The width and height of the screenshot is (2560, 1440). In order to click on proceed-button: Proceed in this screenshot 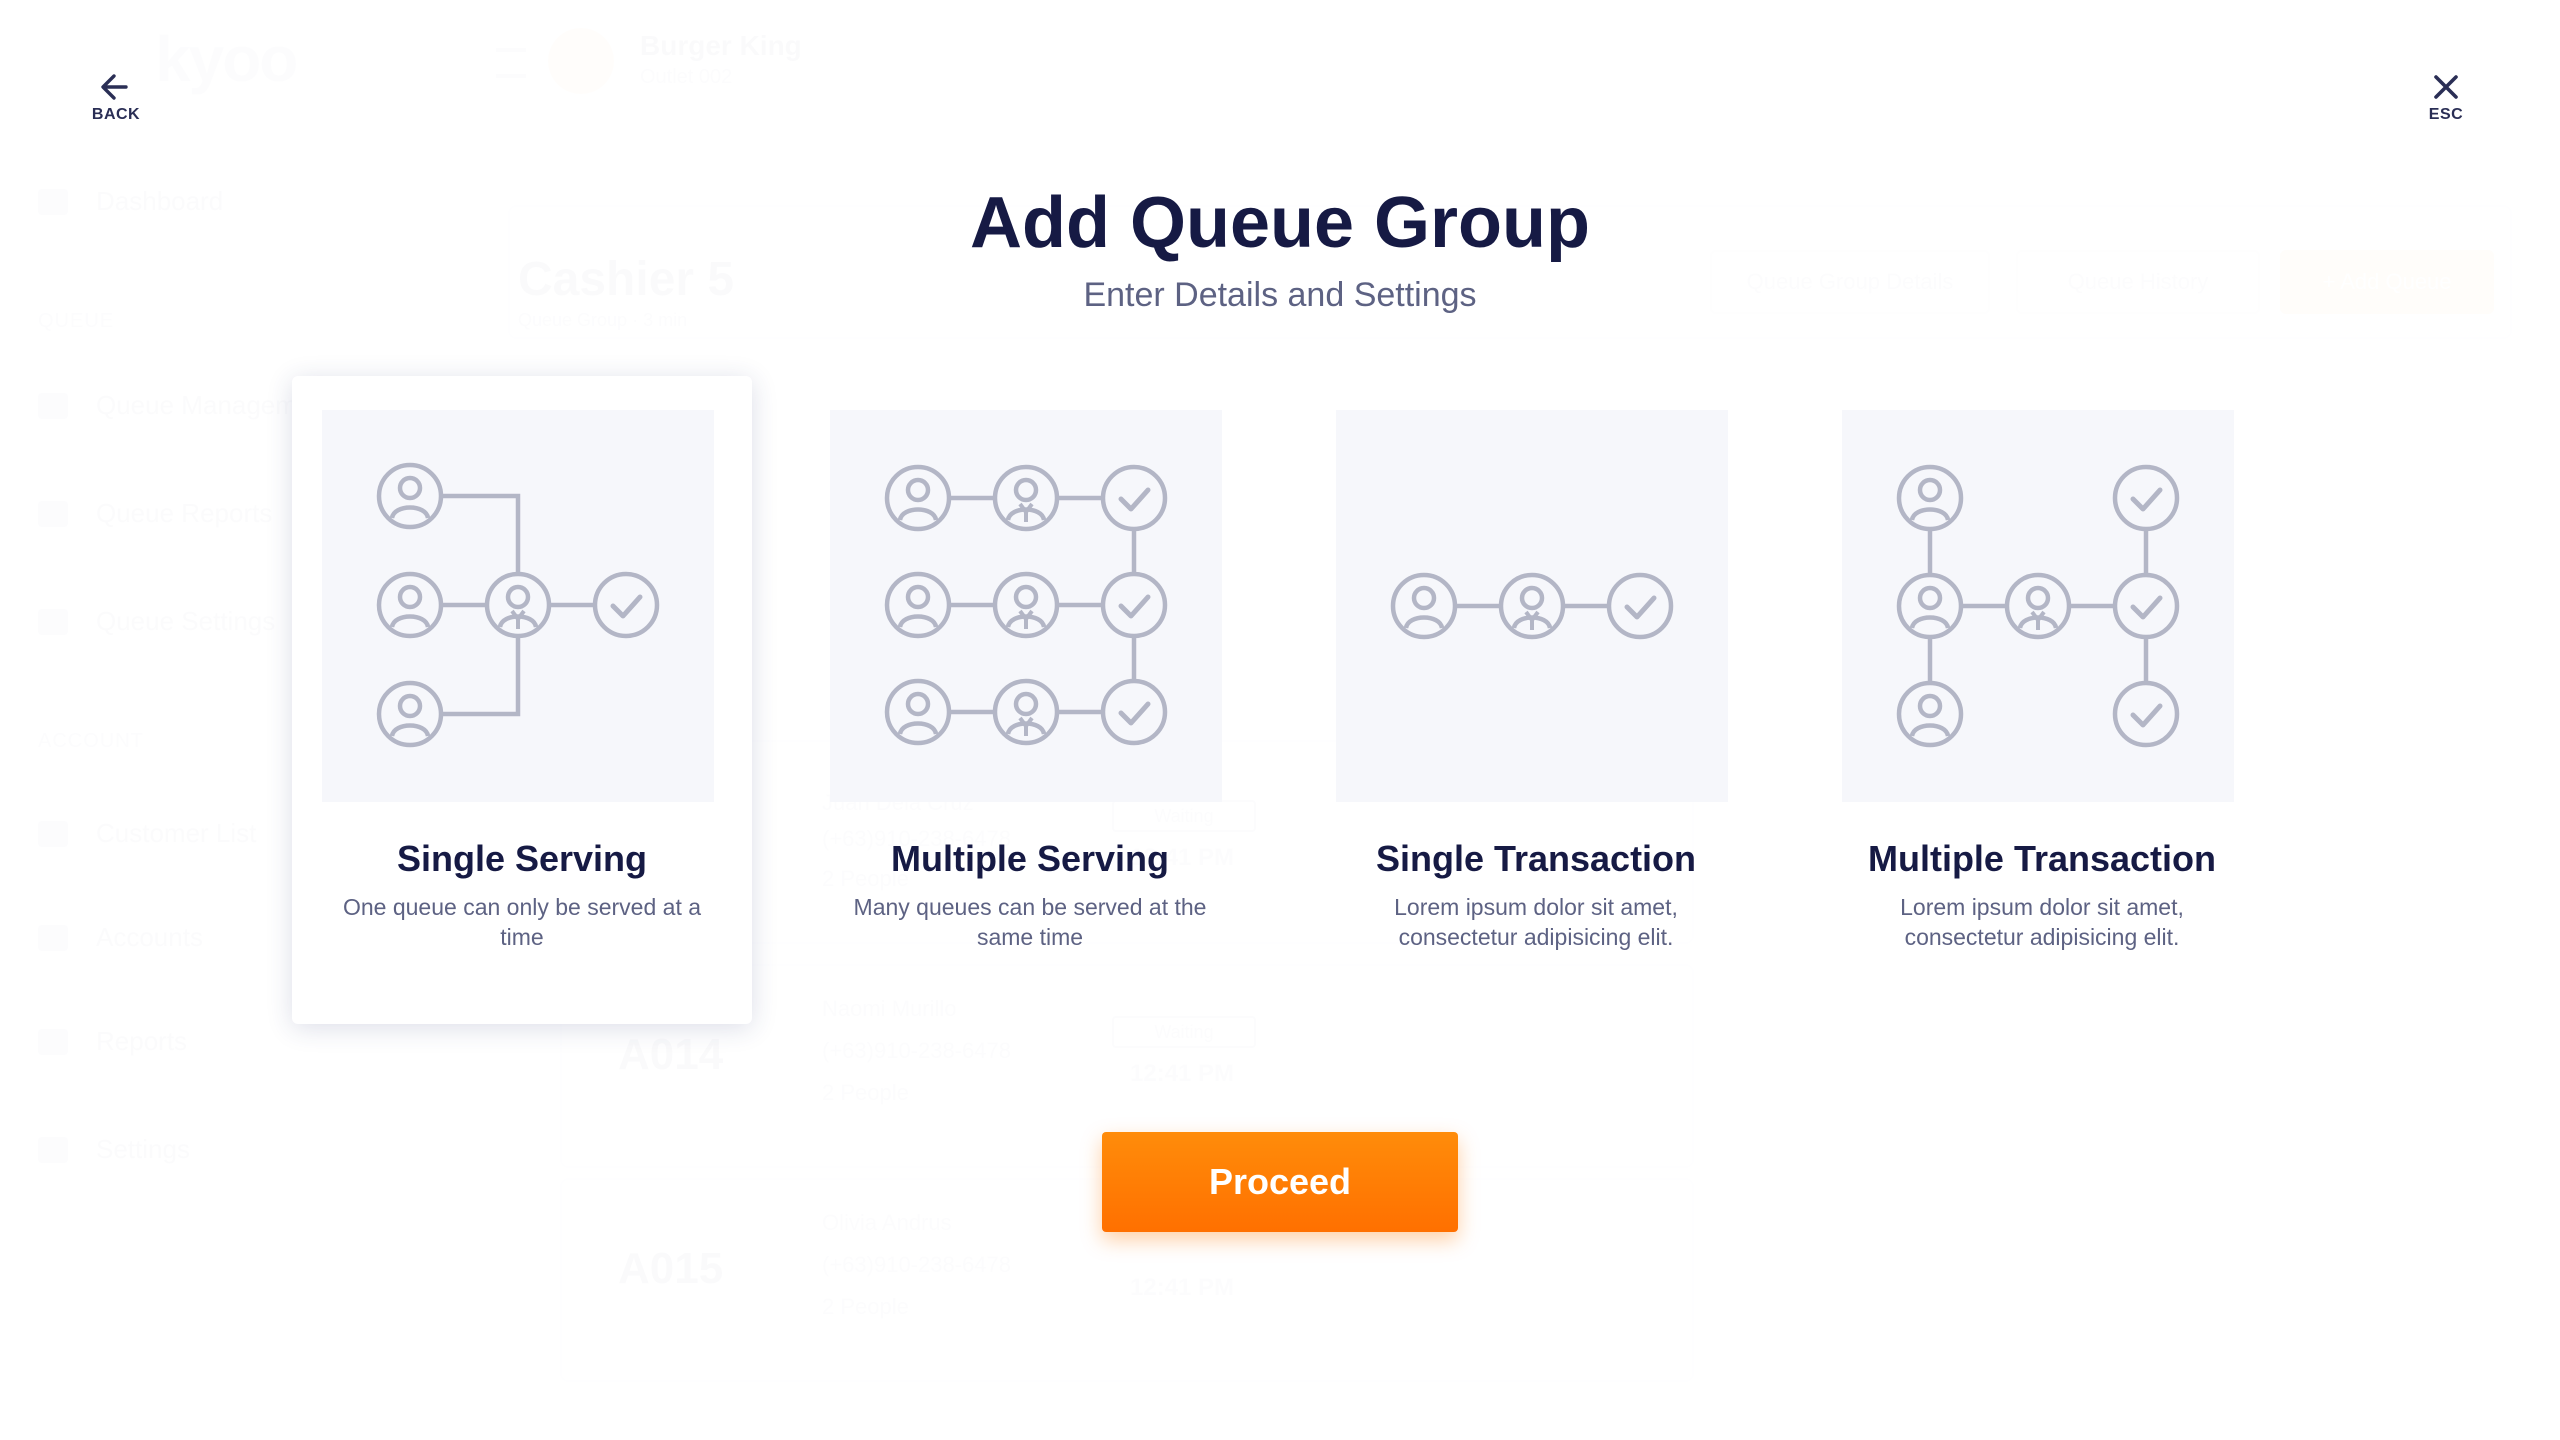, I will do `click(1280, 1182)`.